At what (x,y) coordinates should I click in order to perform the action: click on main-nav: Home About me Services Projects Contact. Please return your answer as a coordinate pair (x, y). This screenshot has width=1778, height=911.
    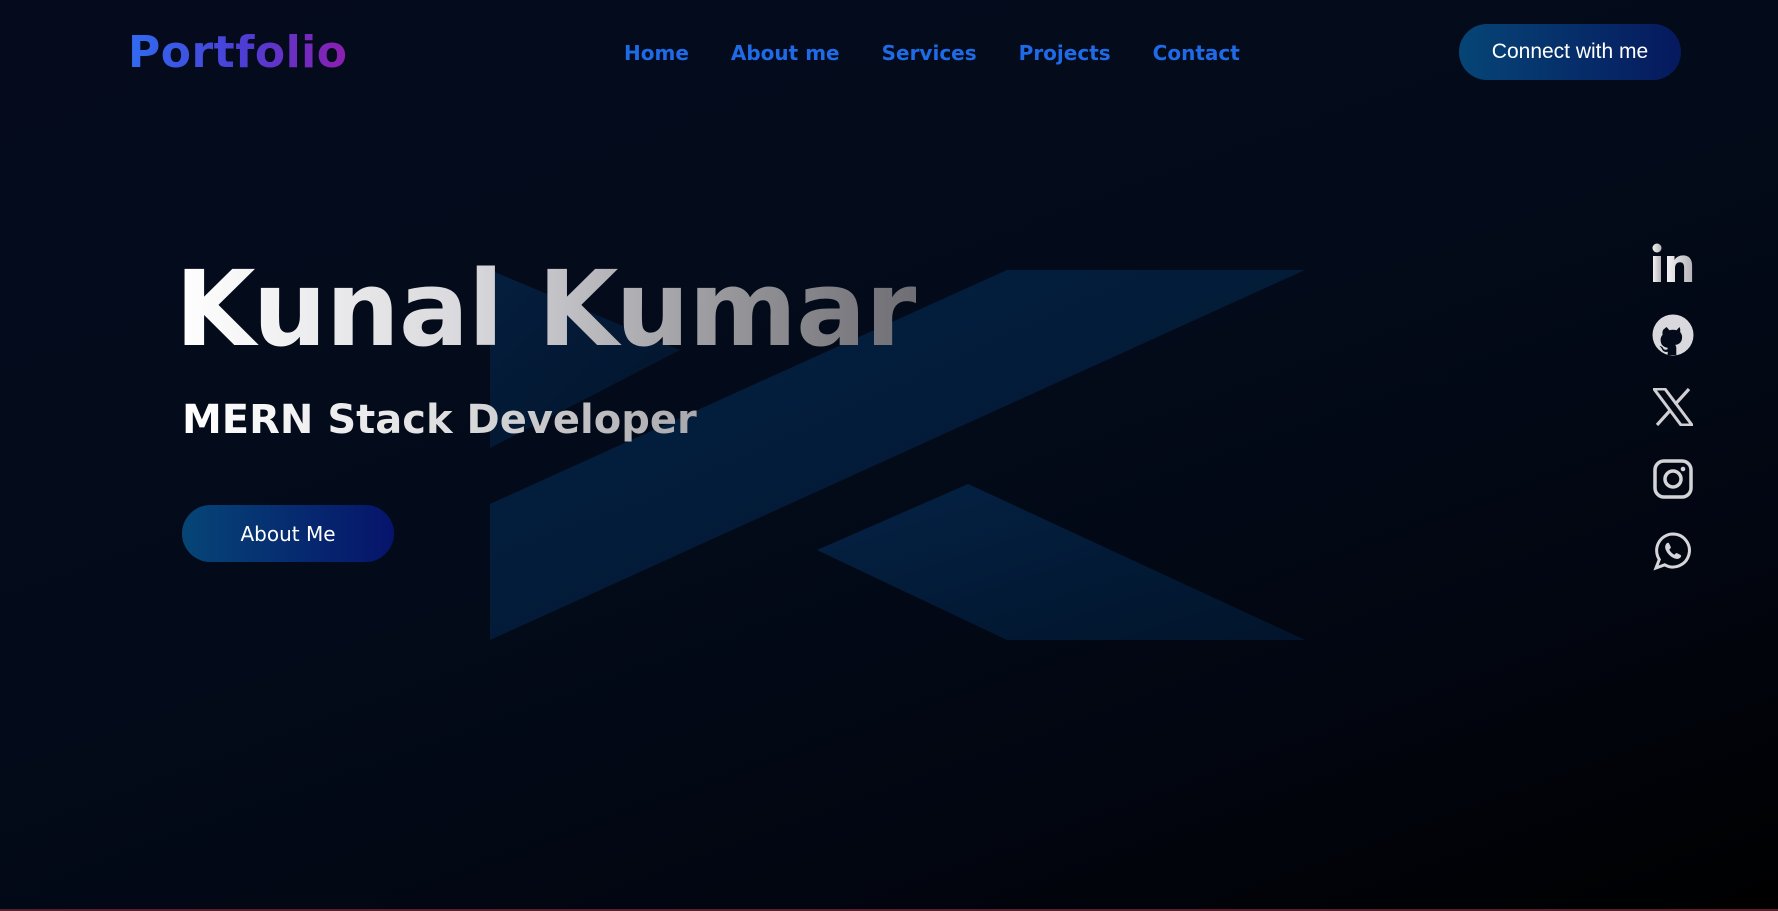
    Looking at the image, I should click on (953, 53).